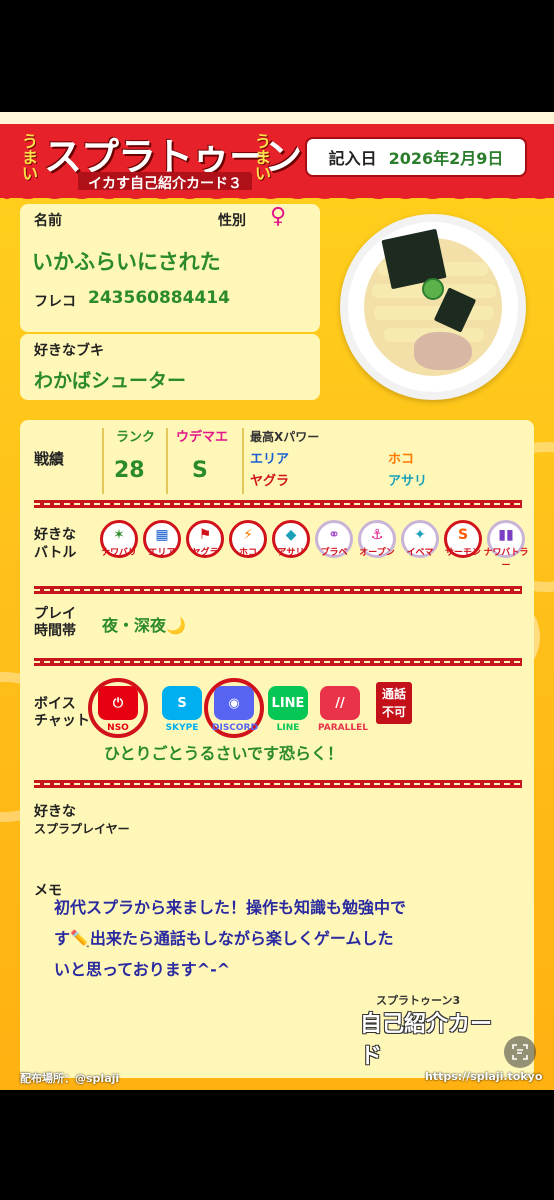  Describe the element at coordinates (426, 1040) in the screenshot. I see `corner-logo-main: 自己紹介カード` at that location.